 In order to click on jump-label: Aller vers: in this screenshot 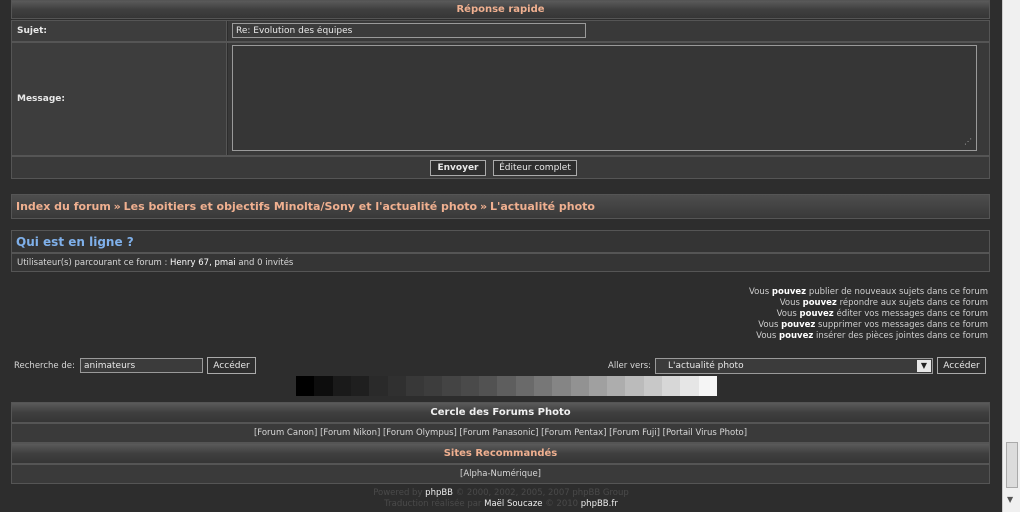, I will do `click(630, 366)`.